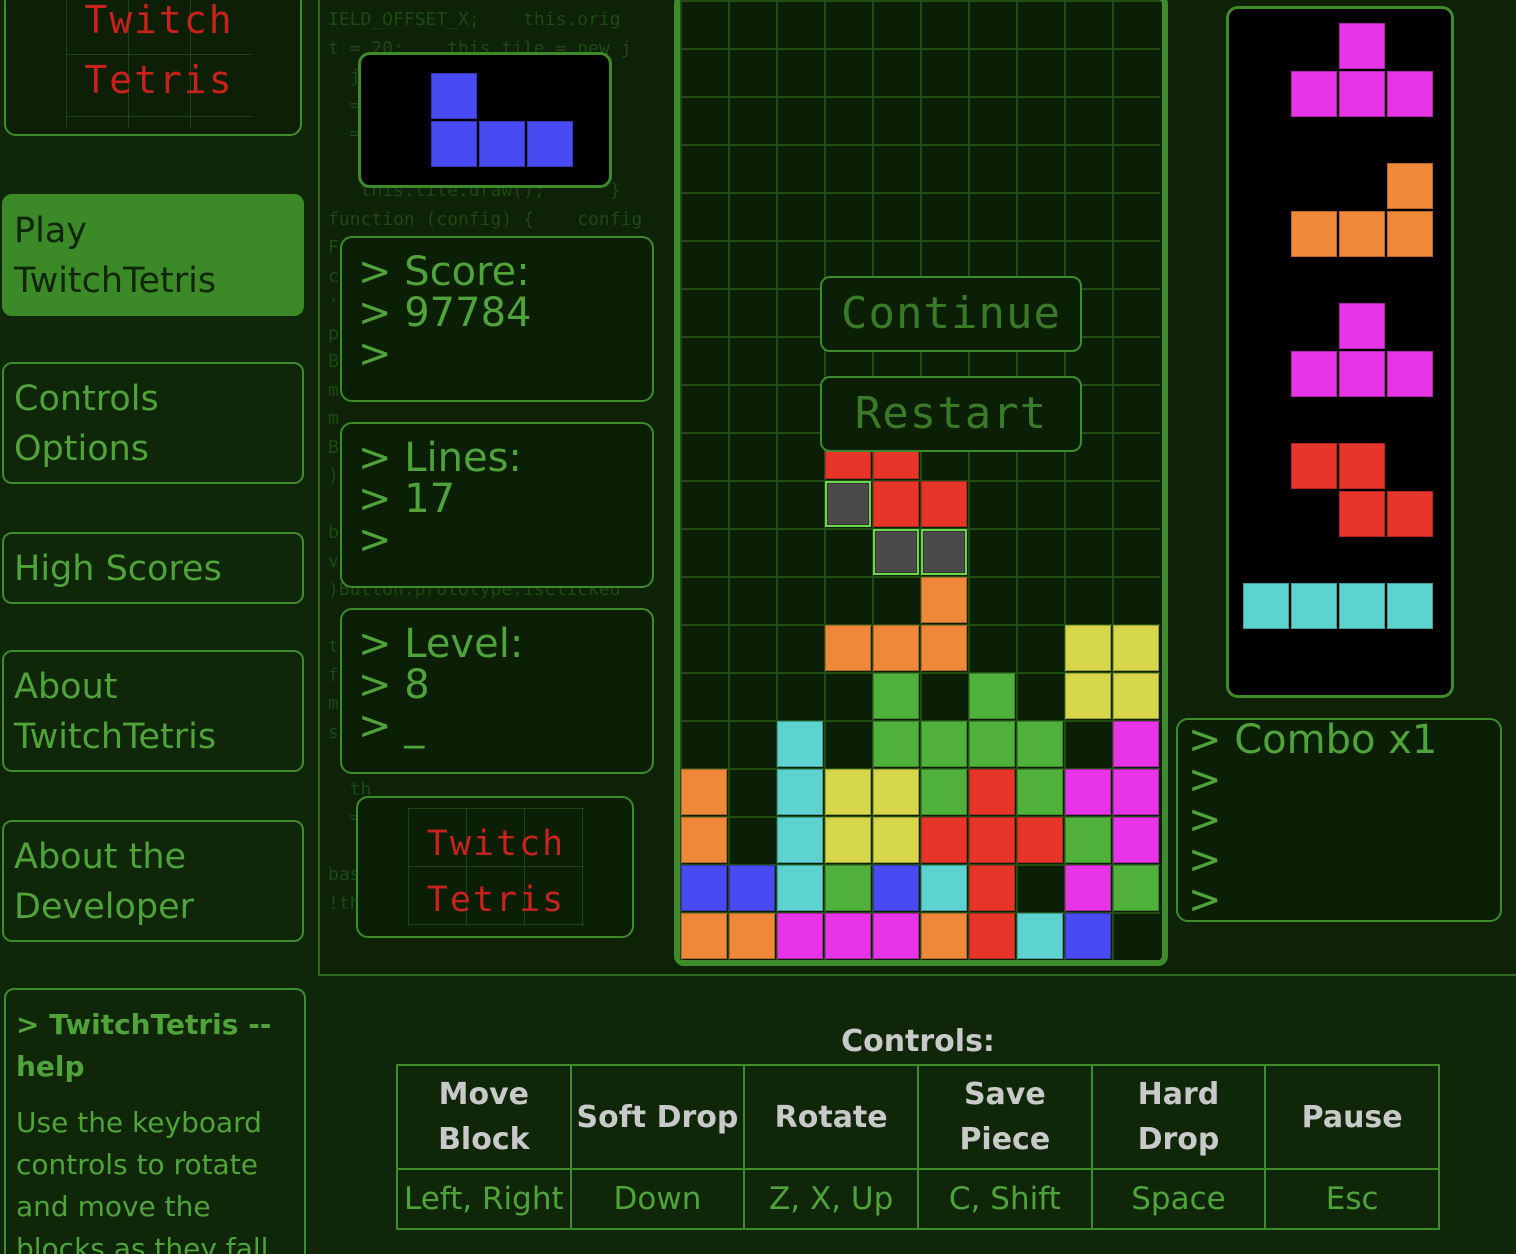 The width and height of the screenshot is (1516, 1254). Describe the element at coordinates (159, 21) in the screenshot. I see `logo-text-twitch: Twitch` at that location.